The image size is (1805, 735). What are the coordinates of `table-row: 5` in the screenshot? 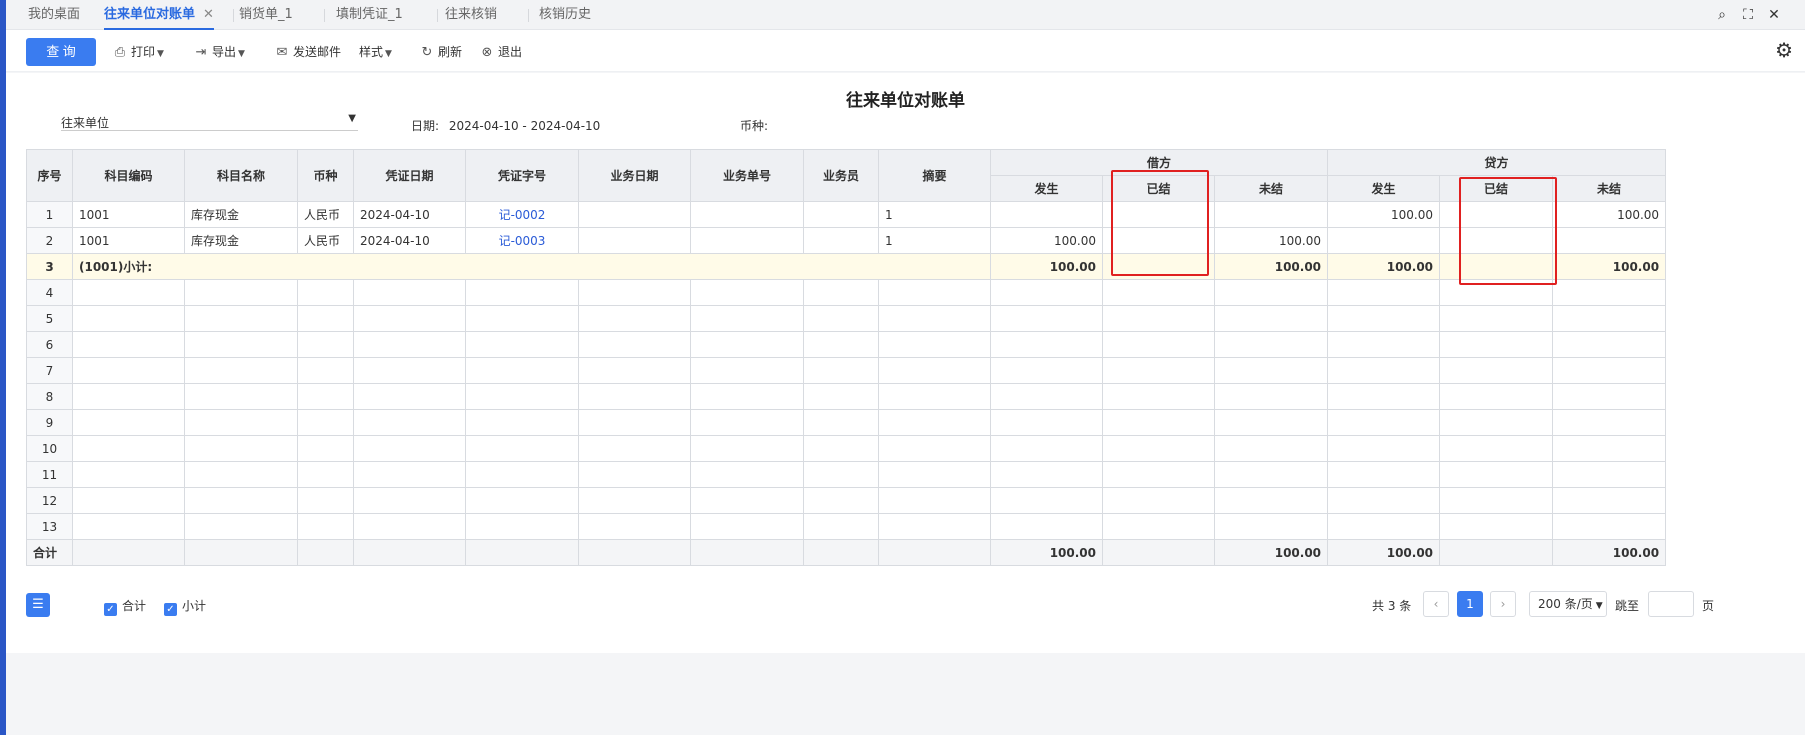 It's located at (846, 318).